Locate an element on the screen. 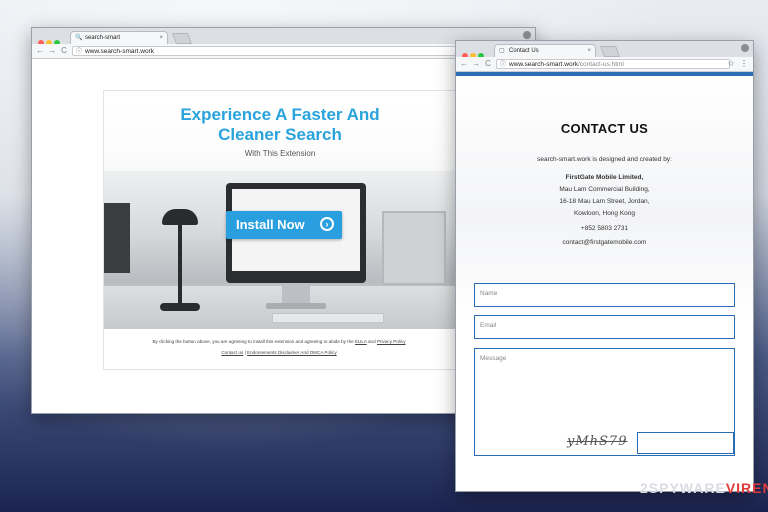 The height and width of the screenshot is (512, 768). tab-strip: ▢ Contact Us × is located at coordinates (604, 50).